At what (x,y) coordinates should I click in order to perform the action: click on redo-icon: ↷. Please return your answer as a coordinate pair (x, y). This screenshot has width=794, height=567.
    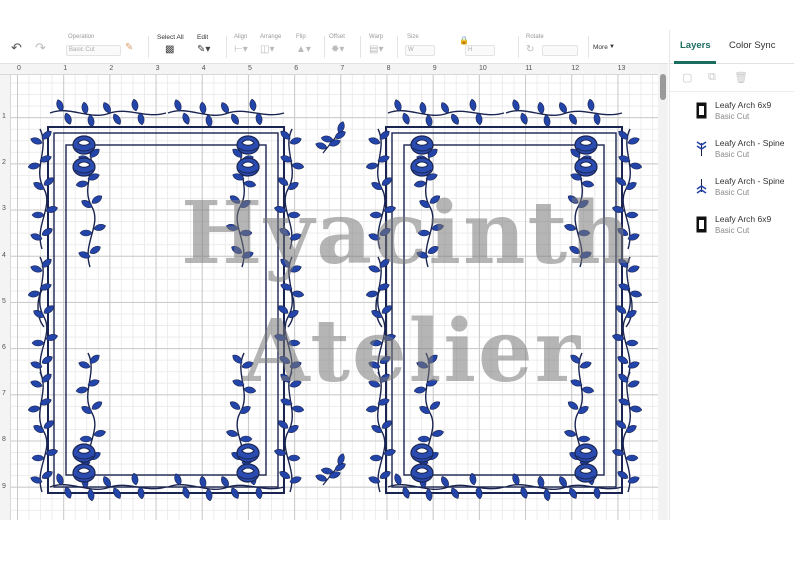
    Looking at the image, I should click on (40, 48).